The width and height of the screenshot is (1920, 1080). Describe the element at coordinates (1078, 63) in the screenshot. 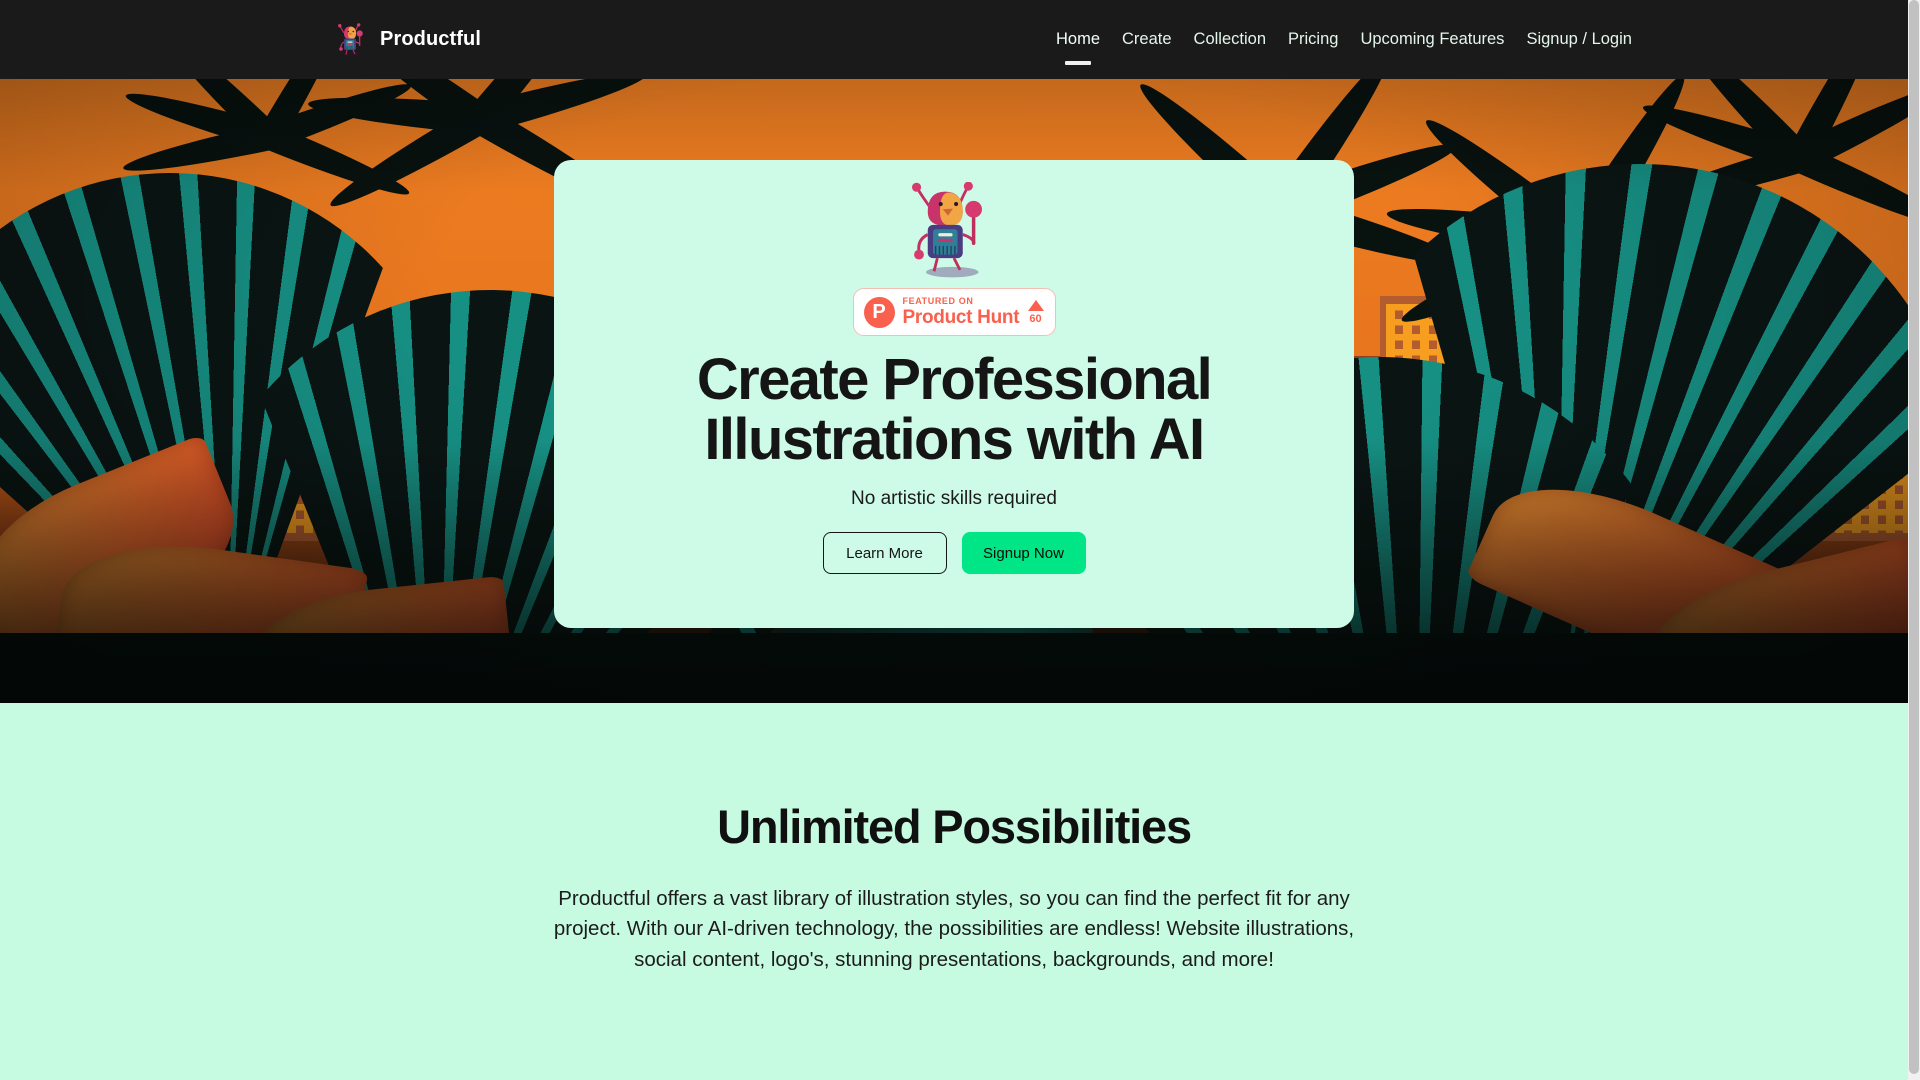

I see `nav-active-indicator` at that location.